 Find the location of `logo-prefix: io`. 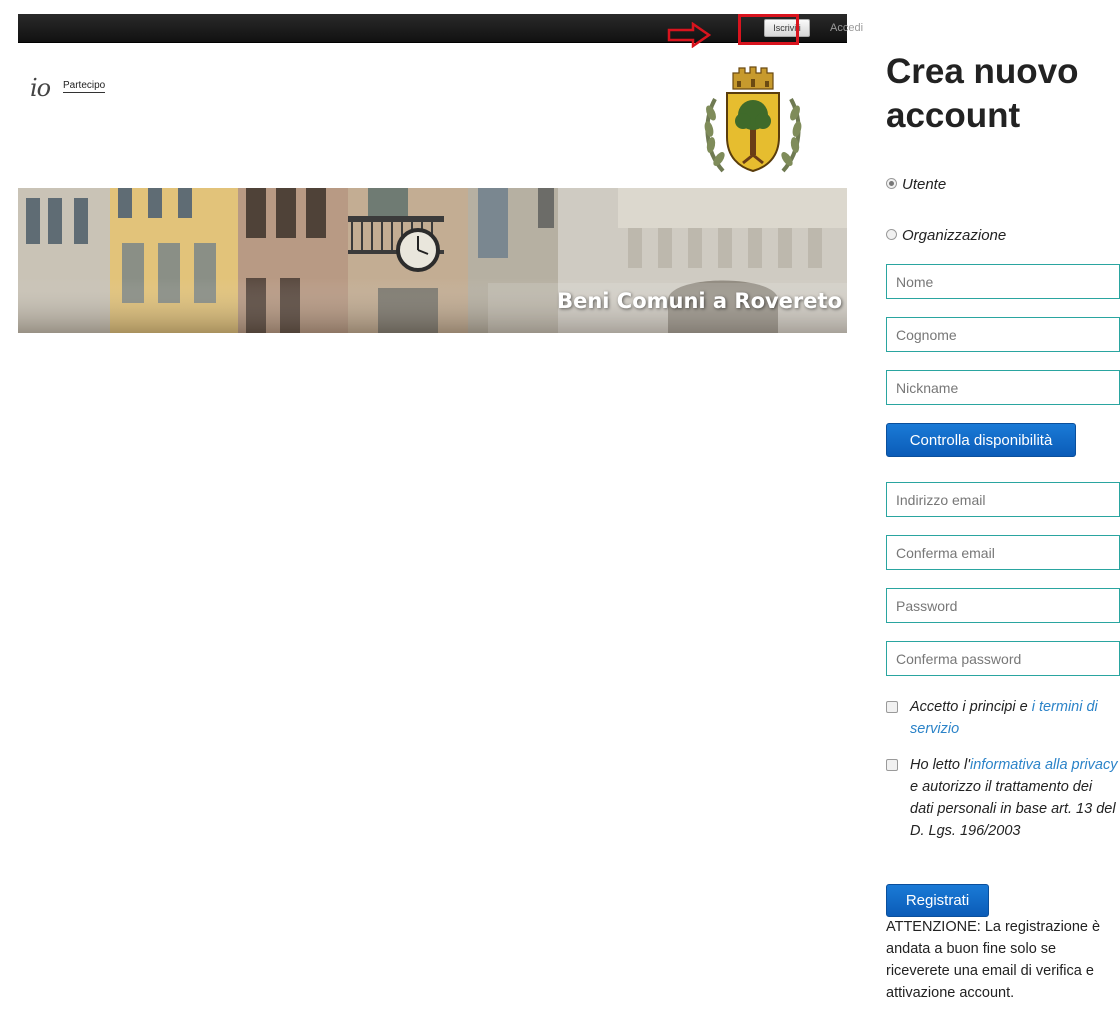

logo-prefix: io is located at coordinates (40, 88).